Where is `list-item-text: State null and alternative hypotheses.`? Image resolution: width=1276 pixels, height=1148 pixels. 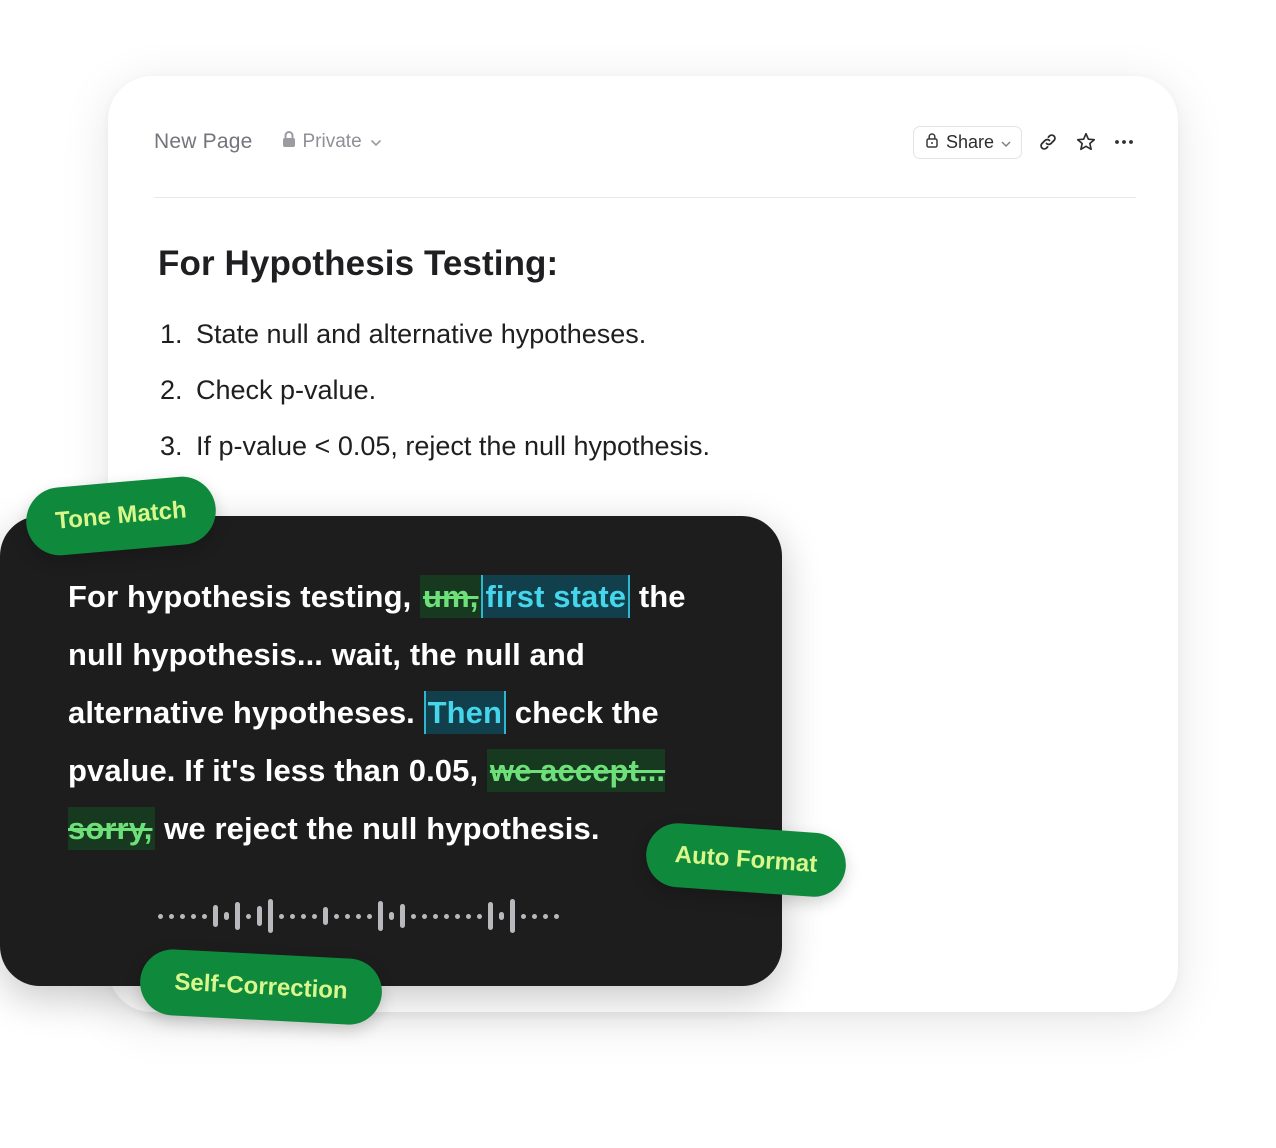 list-item-text: State null and alternative hypotheses. is located at coordinates (421, 334).